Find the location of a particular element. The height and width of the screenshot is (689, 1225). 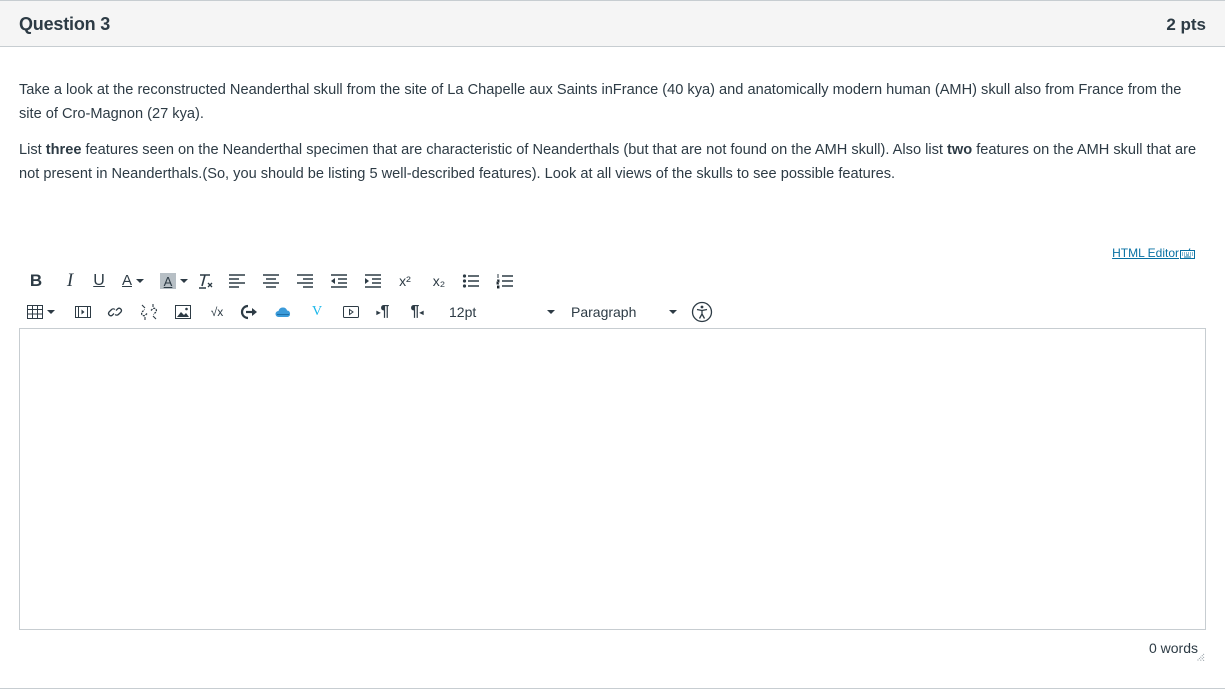

html-editor-link: HTML Editor is located at coordinates (1153, 253).